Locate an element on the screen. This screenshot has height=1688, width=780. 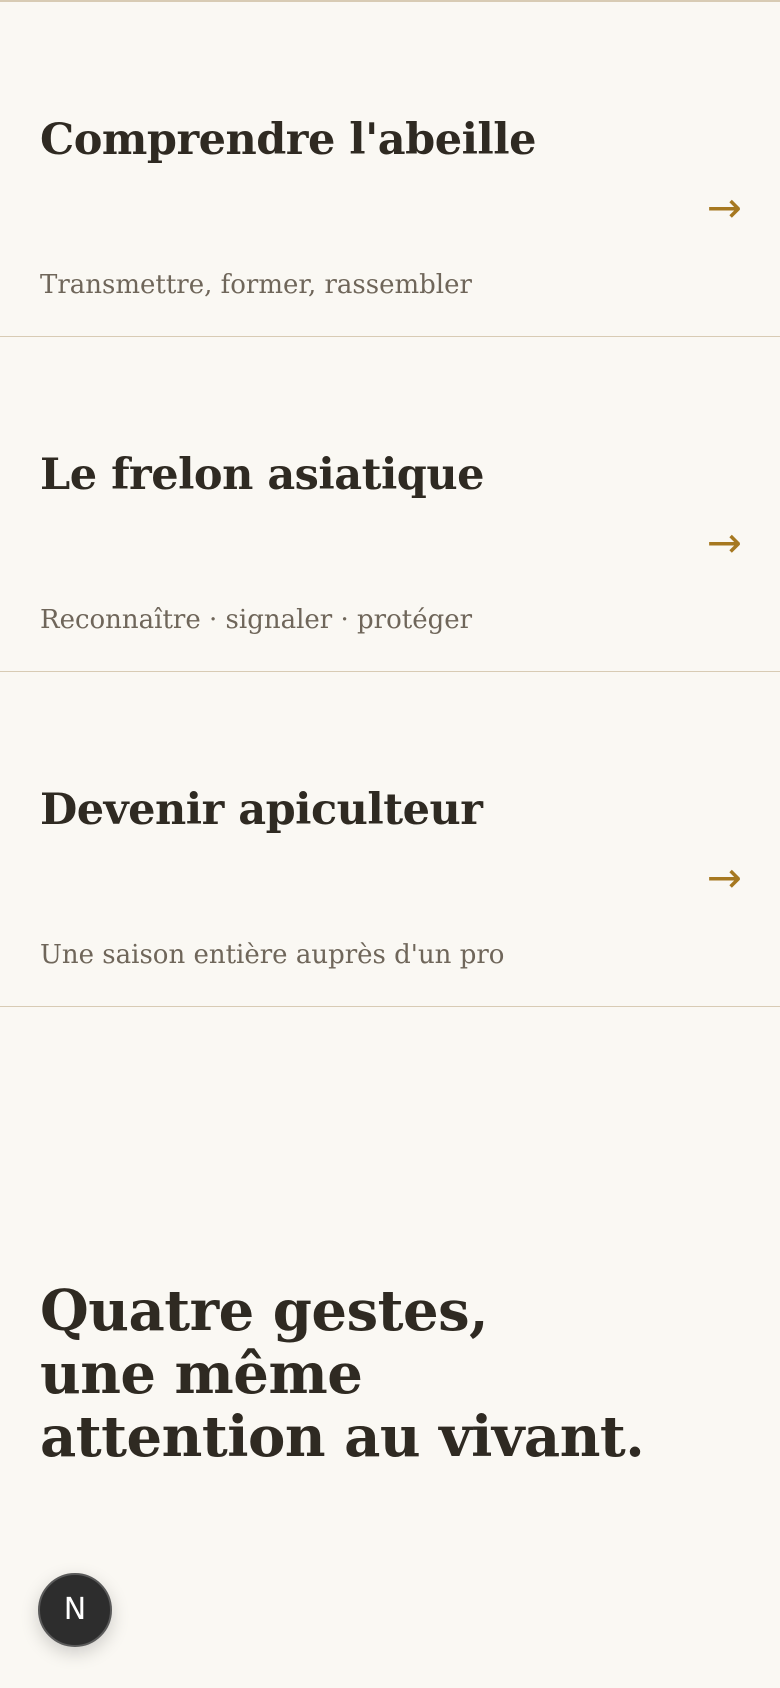
nextjs-logo-icon: N is located at coordinates (75, 1609).